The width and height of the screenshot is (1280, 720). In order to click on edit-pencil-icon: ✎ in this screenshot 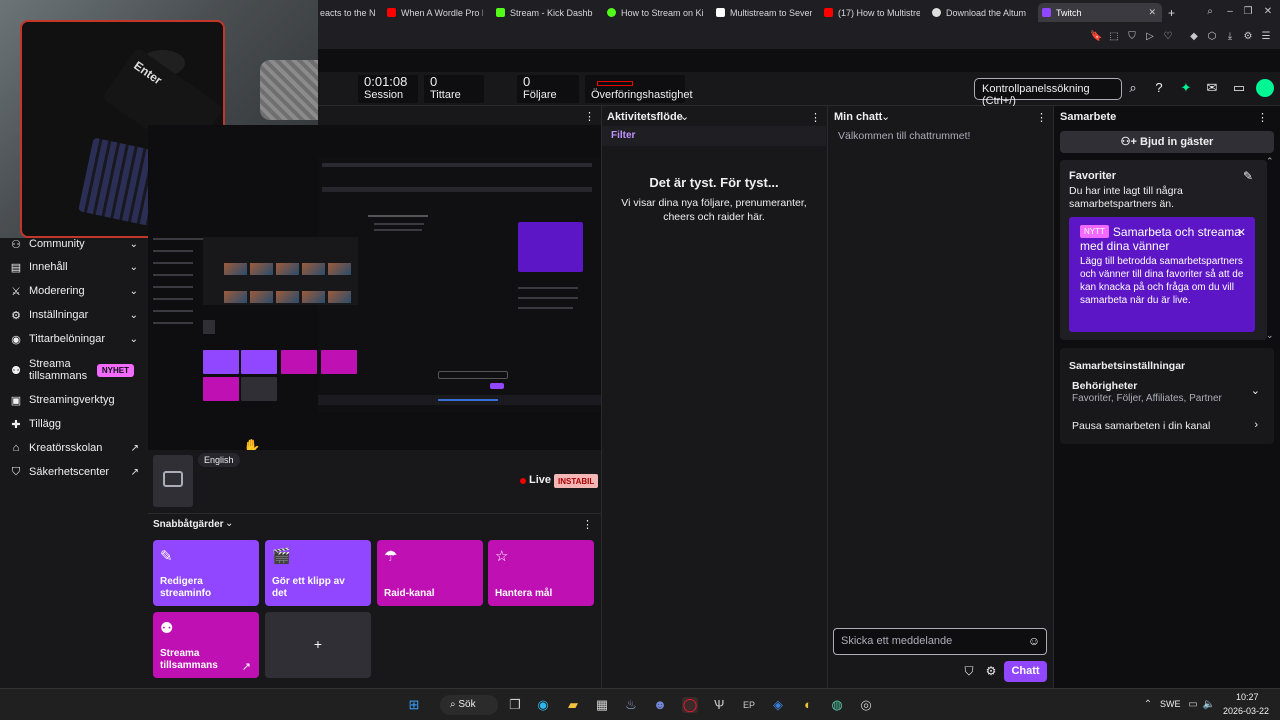, I will do `click(1248, 176)`.